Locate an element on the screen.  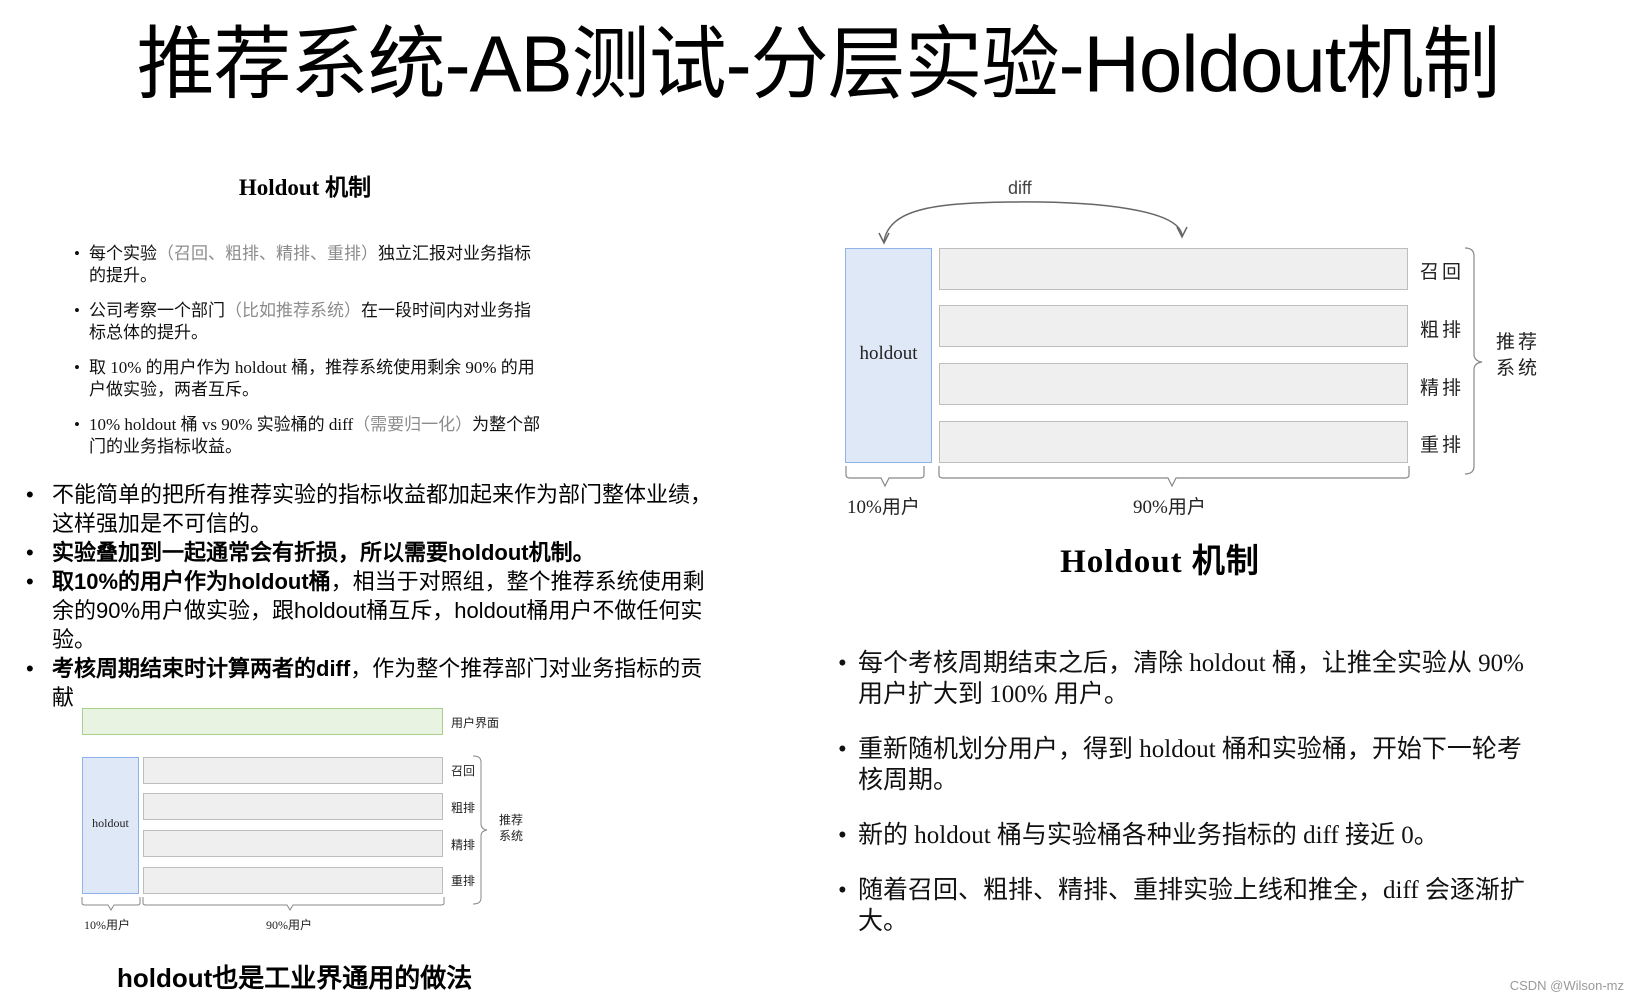
diff-arc is located at coordinates (1033, 221).